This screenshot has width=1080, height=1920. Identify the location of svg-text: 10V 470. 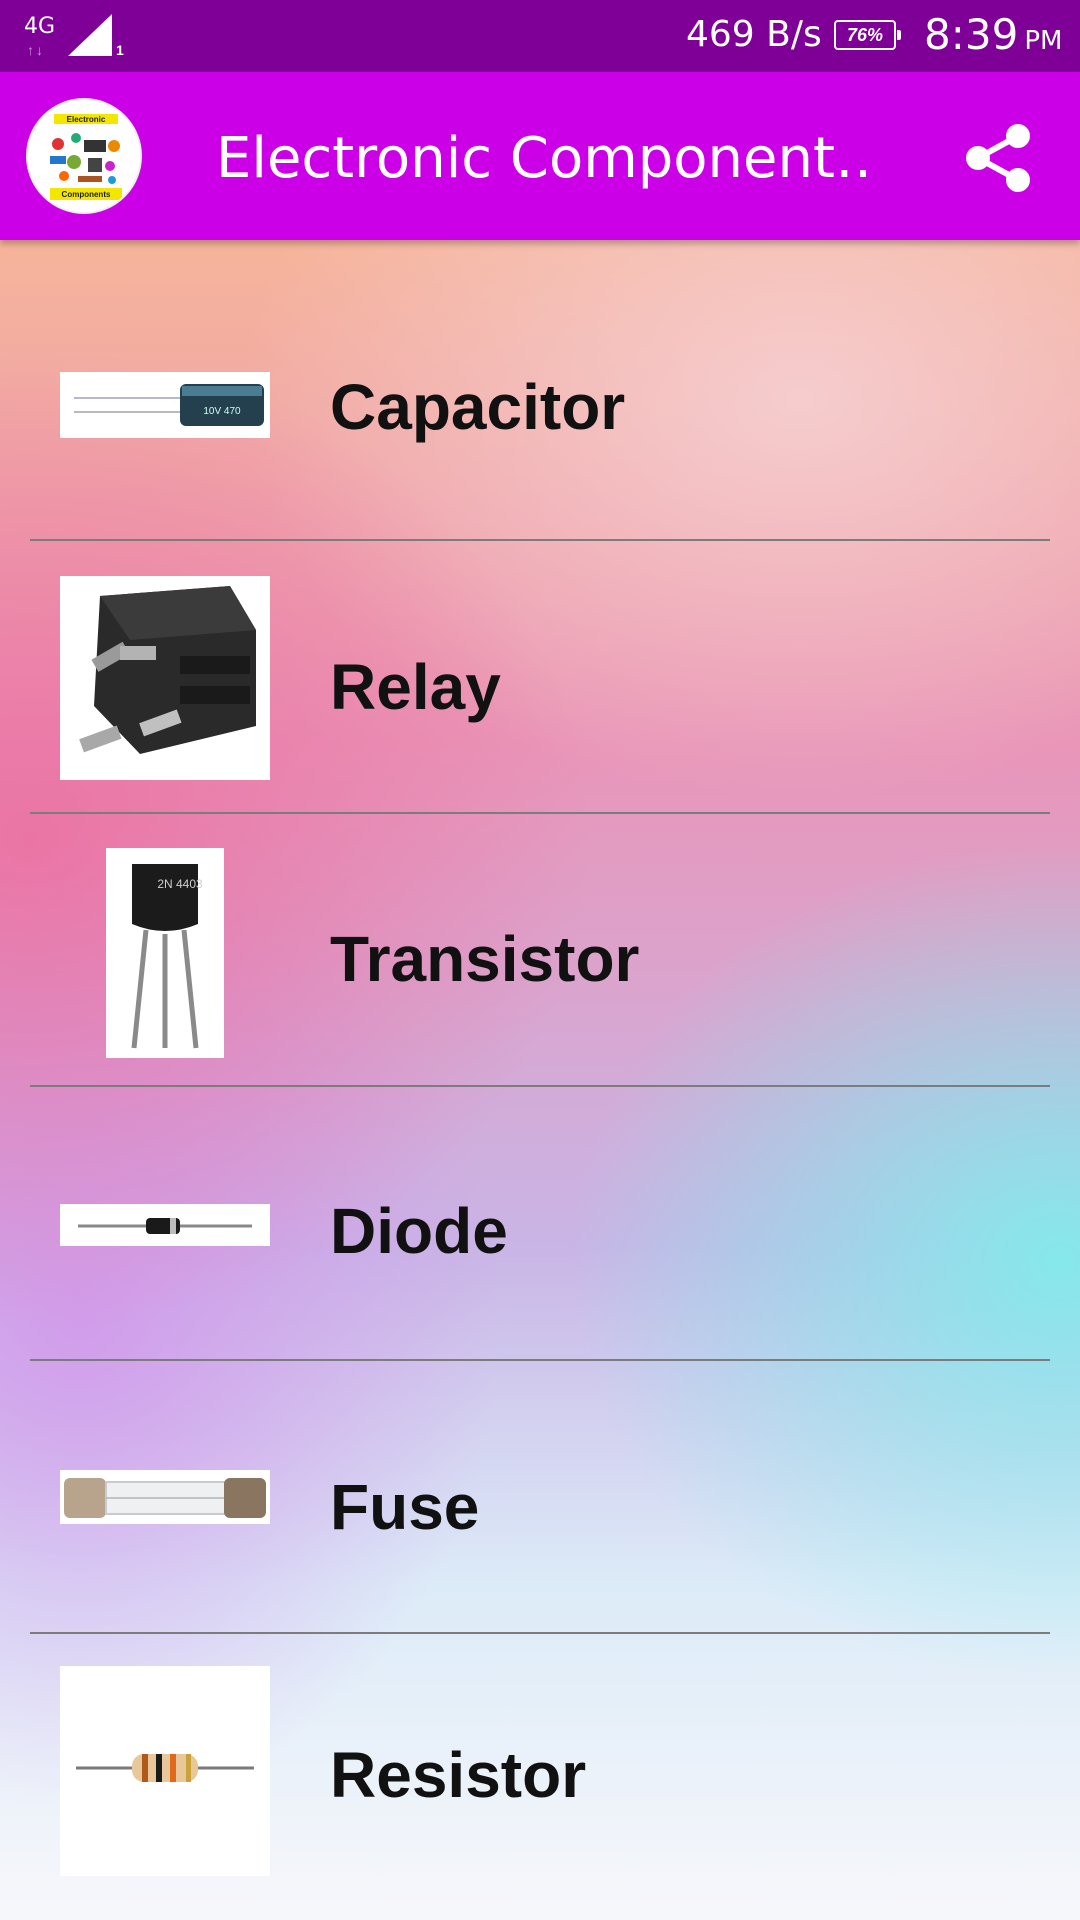
(222, 411).